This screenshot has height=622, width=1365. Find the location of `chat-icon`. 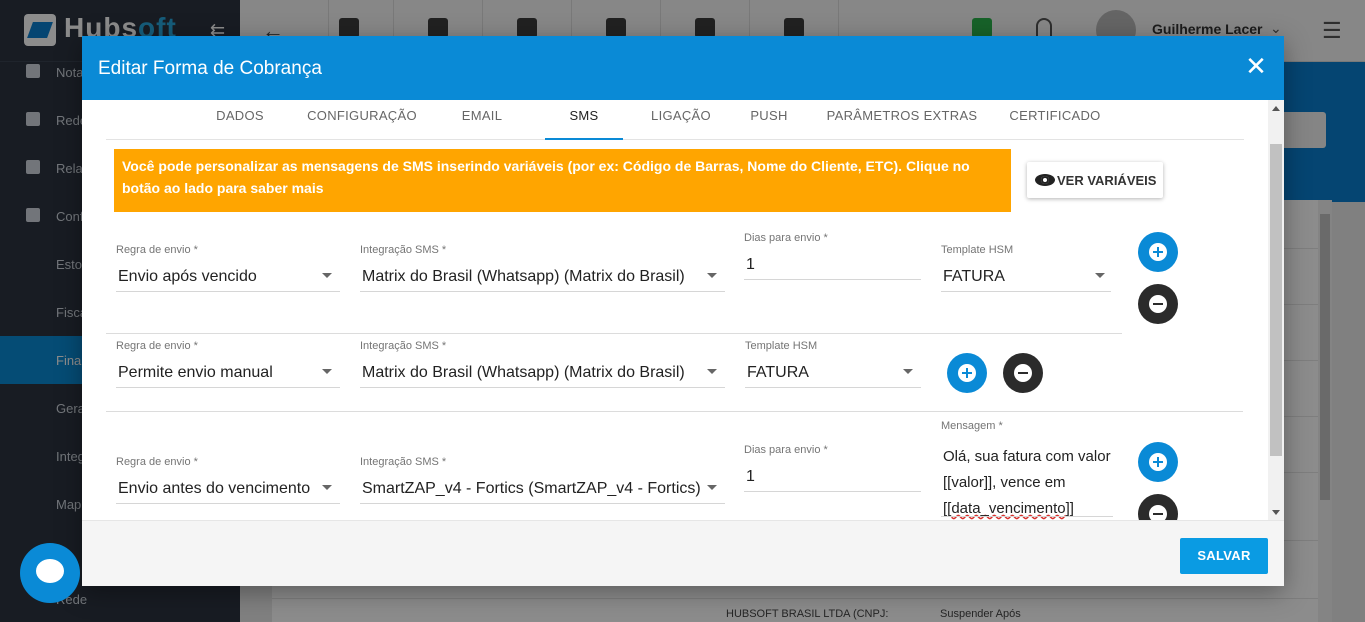

chat-icon is located at coordinates (50, 573).